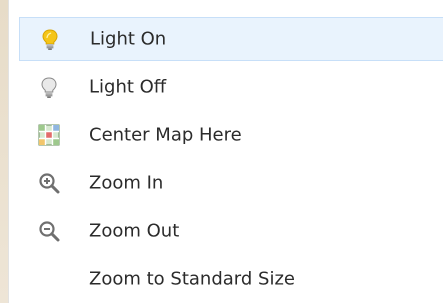 The width and height of the screenshot is (443, 303). What do you see at coordinates (231, 87) in the screenshot?
I see `menu-item-light-off: Light Off` at bounding box center [231, 87].